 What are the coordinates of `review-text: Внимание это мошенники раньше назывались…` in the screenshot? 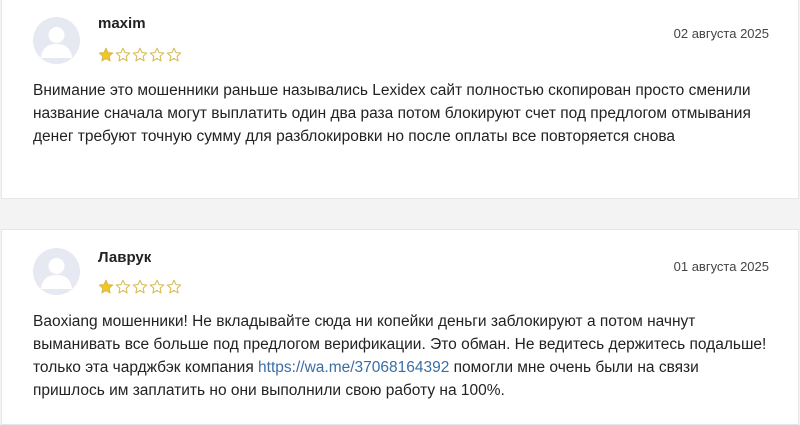 It's located at (392, 113).